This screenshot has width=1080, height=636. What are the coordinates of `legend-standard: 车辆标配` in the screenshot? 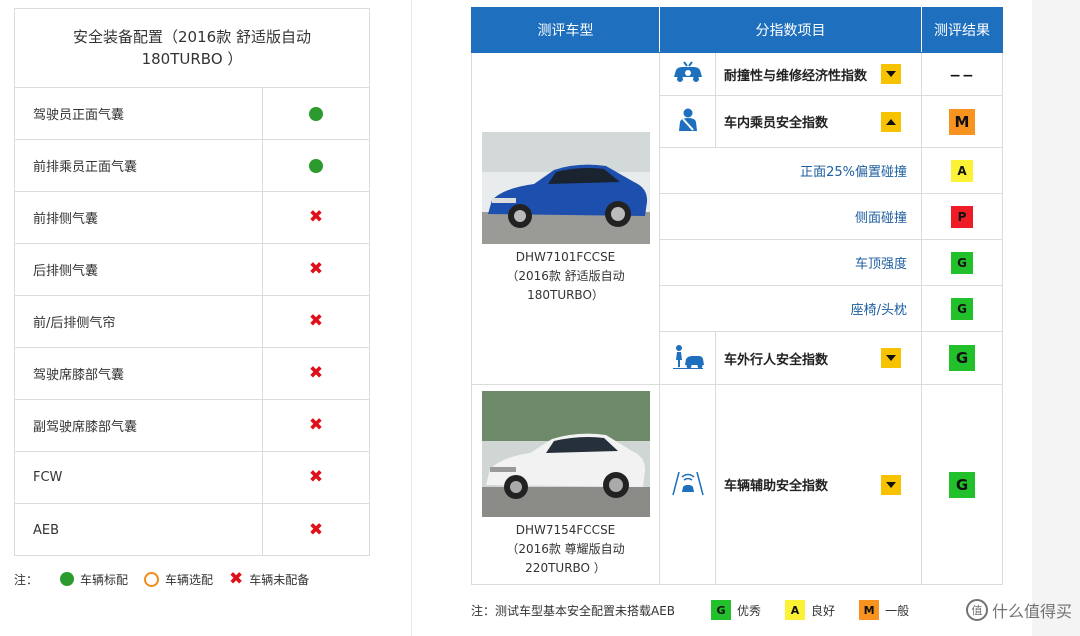 It's located at (94, 579).